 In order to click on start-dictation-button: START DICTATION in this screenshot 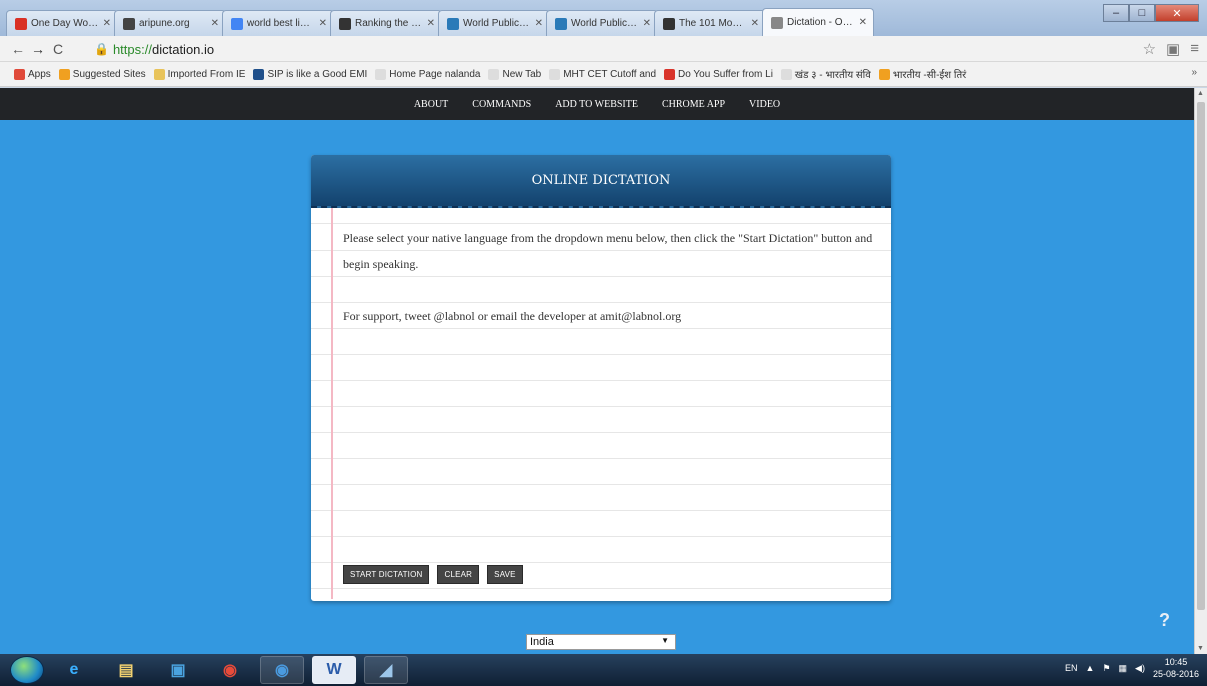, I will do `click(386, 574)`.